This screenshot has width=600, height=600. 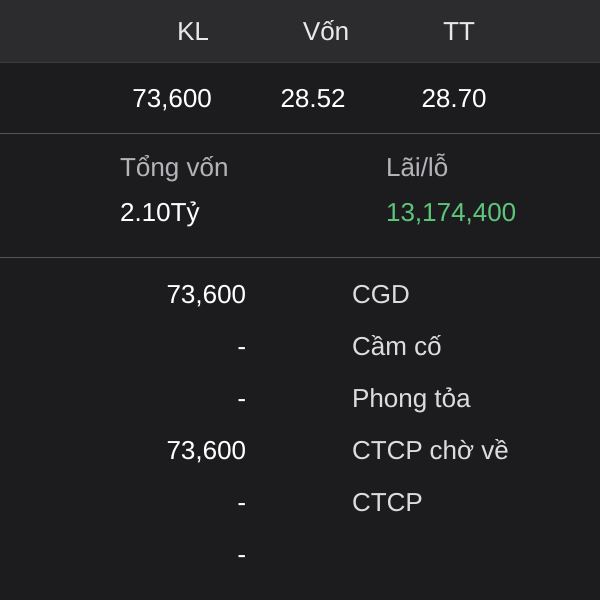 I want to click on position-value: 28.70, so click(x=454, y=98).